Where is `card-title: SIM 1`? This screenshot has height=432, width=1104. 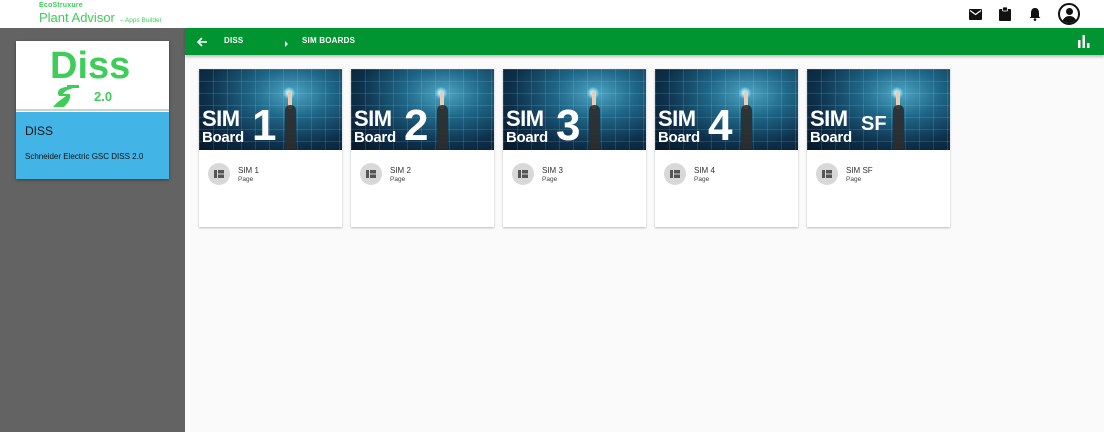
card-title: SIM 1 is located at coordinates (248, 170).